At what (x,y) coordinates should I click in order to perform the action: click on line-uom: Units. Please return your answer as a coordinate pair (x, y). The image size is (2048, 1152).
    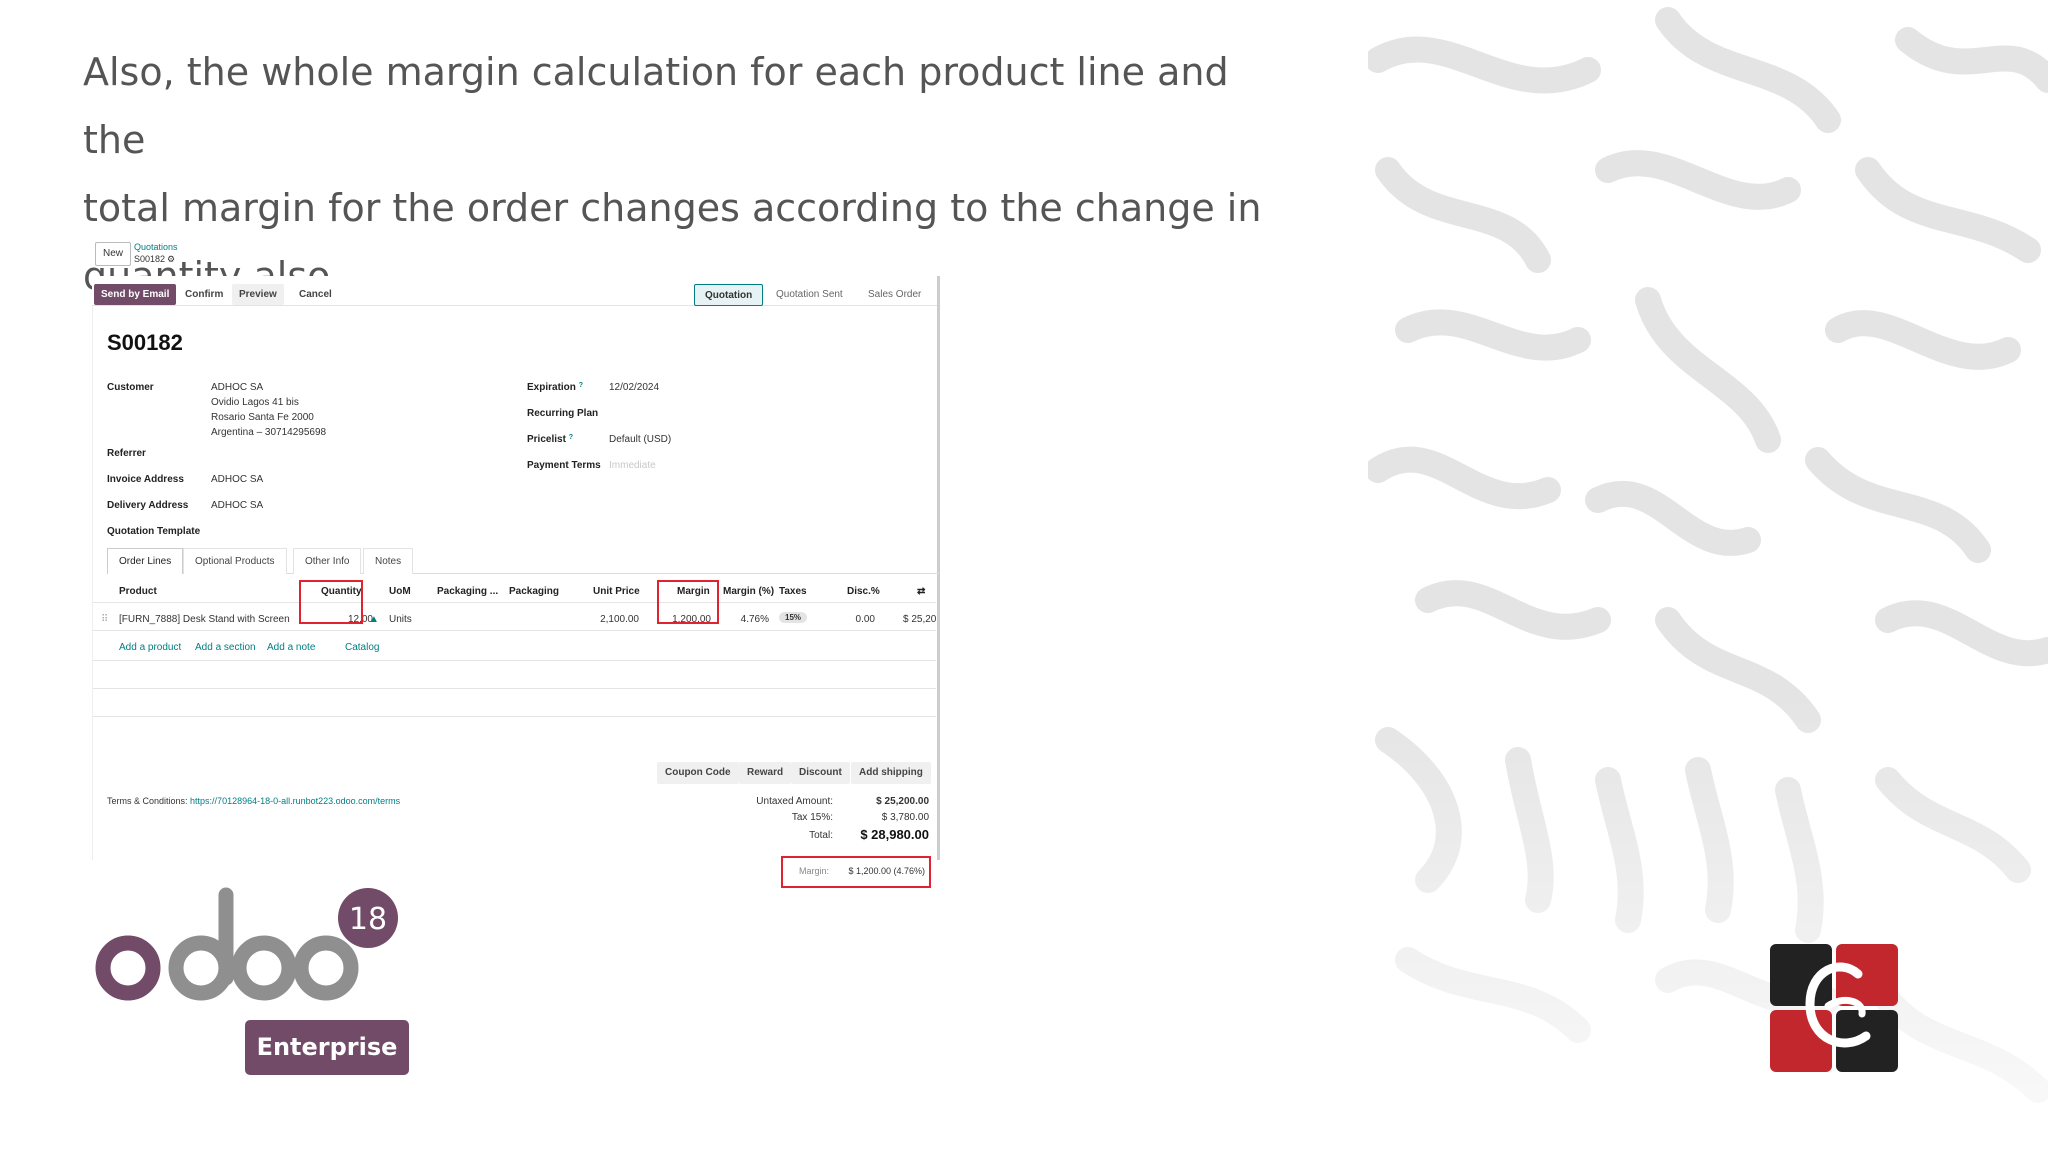
    Looking at the image, I should click on (400, 619).